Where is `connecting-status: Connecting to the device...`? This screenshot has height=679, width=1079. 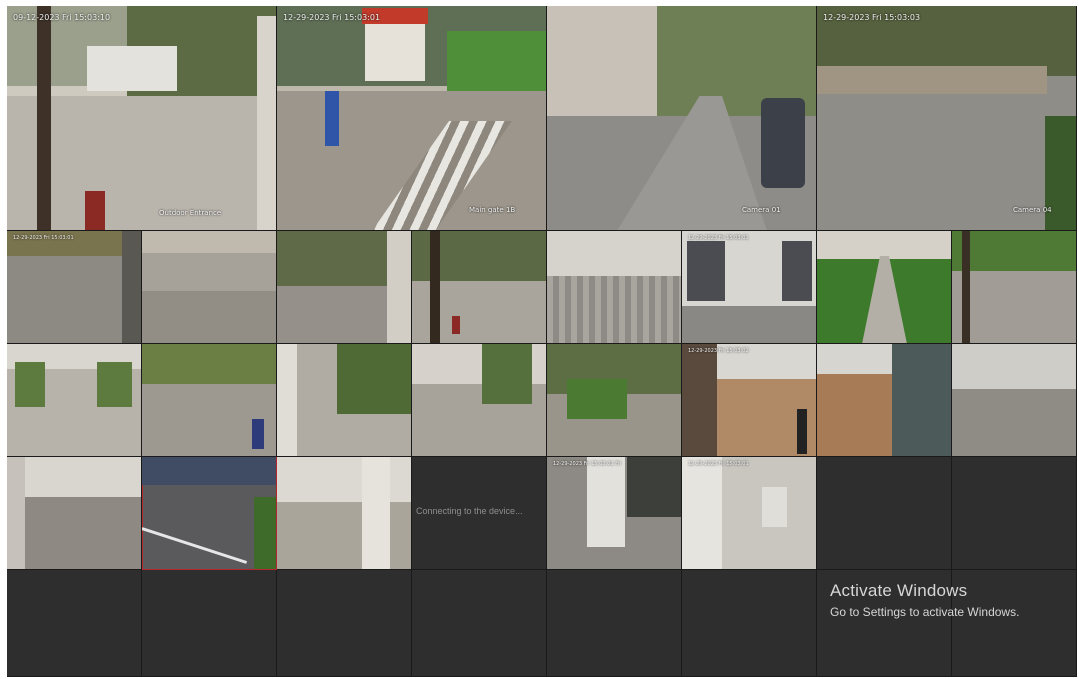
connecting-status: Connecting to the device... is located at coordinates (469, 511).